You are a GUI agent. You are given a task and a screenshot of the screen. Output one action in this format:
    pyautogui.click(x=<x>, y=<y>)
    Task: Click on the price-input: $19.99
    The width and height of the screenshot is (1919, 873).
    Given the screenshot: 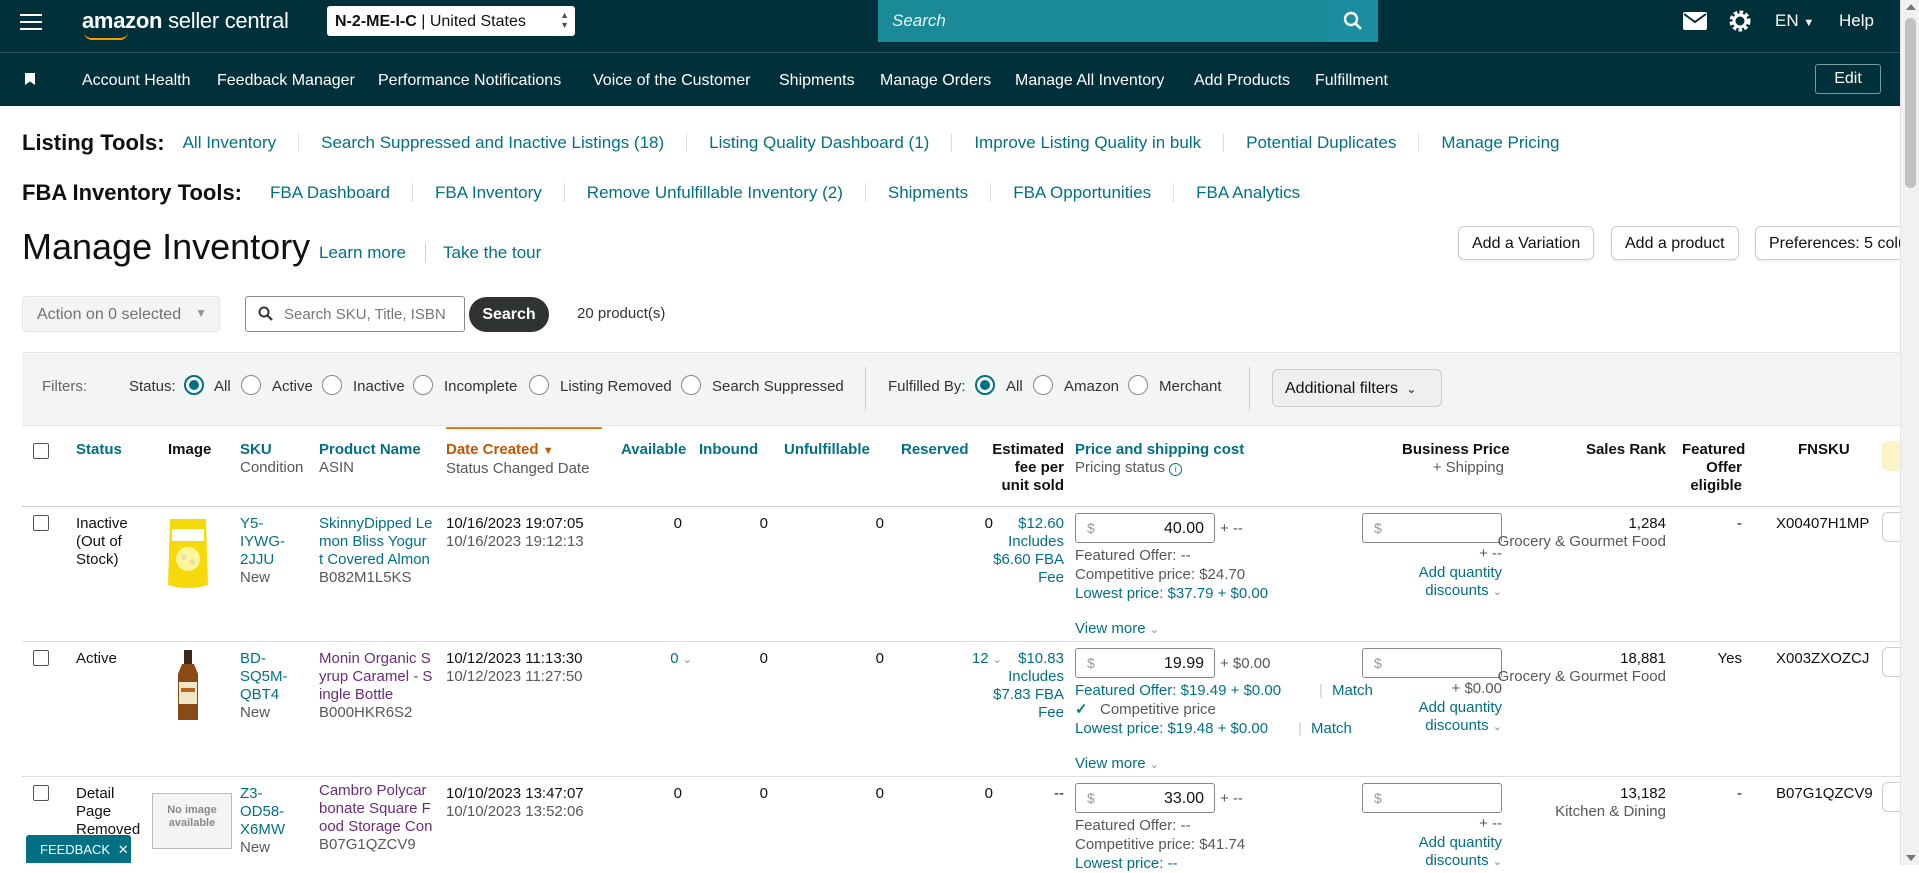 What is the action you would take?
    pyautogui.click(x=1145, y=663)
    